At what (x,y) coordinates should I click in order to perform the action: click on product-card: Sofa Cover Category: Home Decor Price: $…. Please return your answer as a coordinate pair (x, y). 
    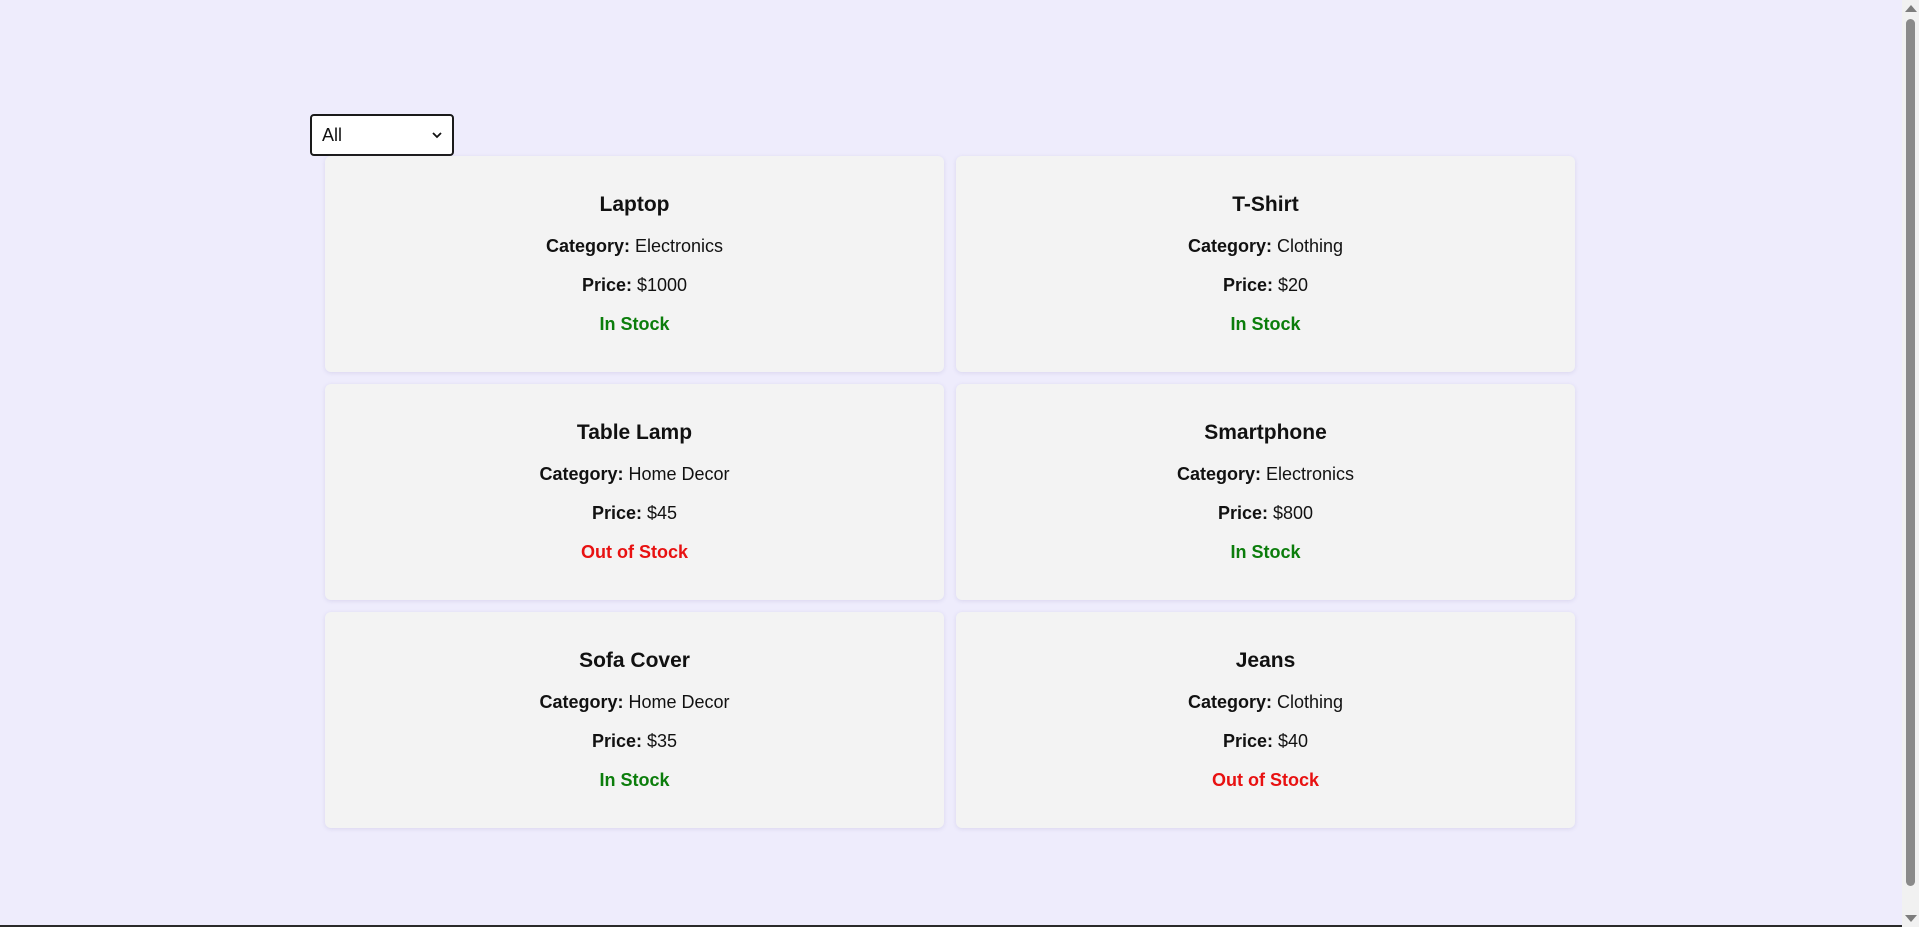
    Looking at the image, I should click on (634, 720).